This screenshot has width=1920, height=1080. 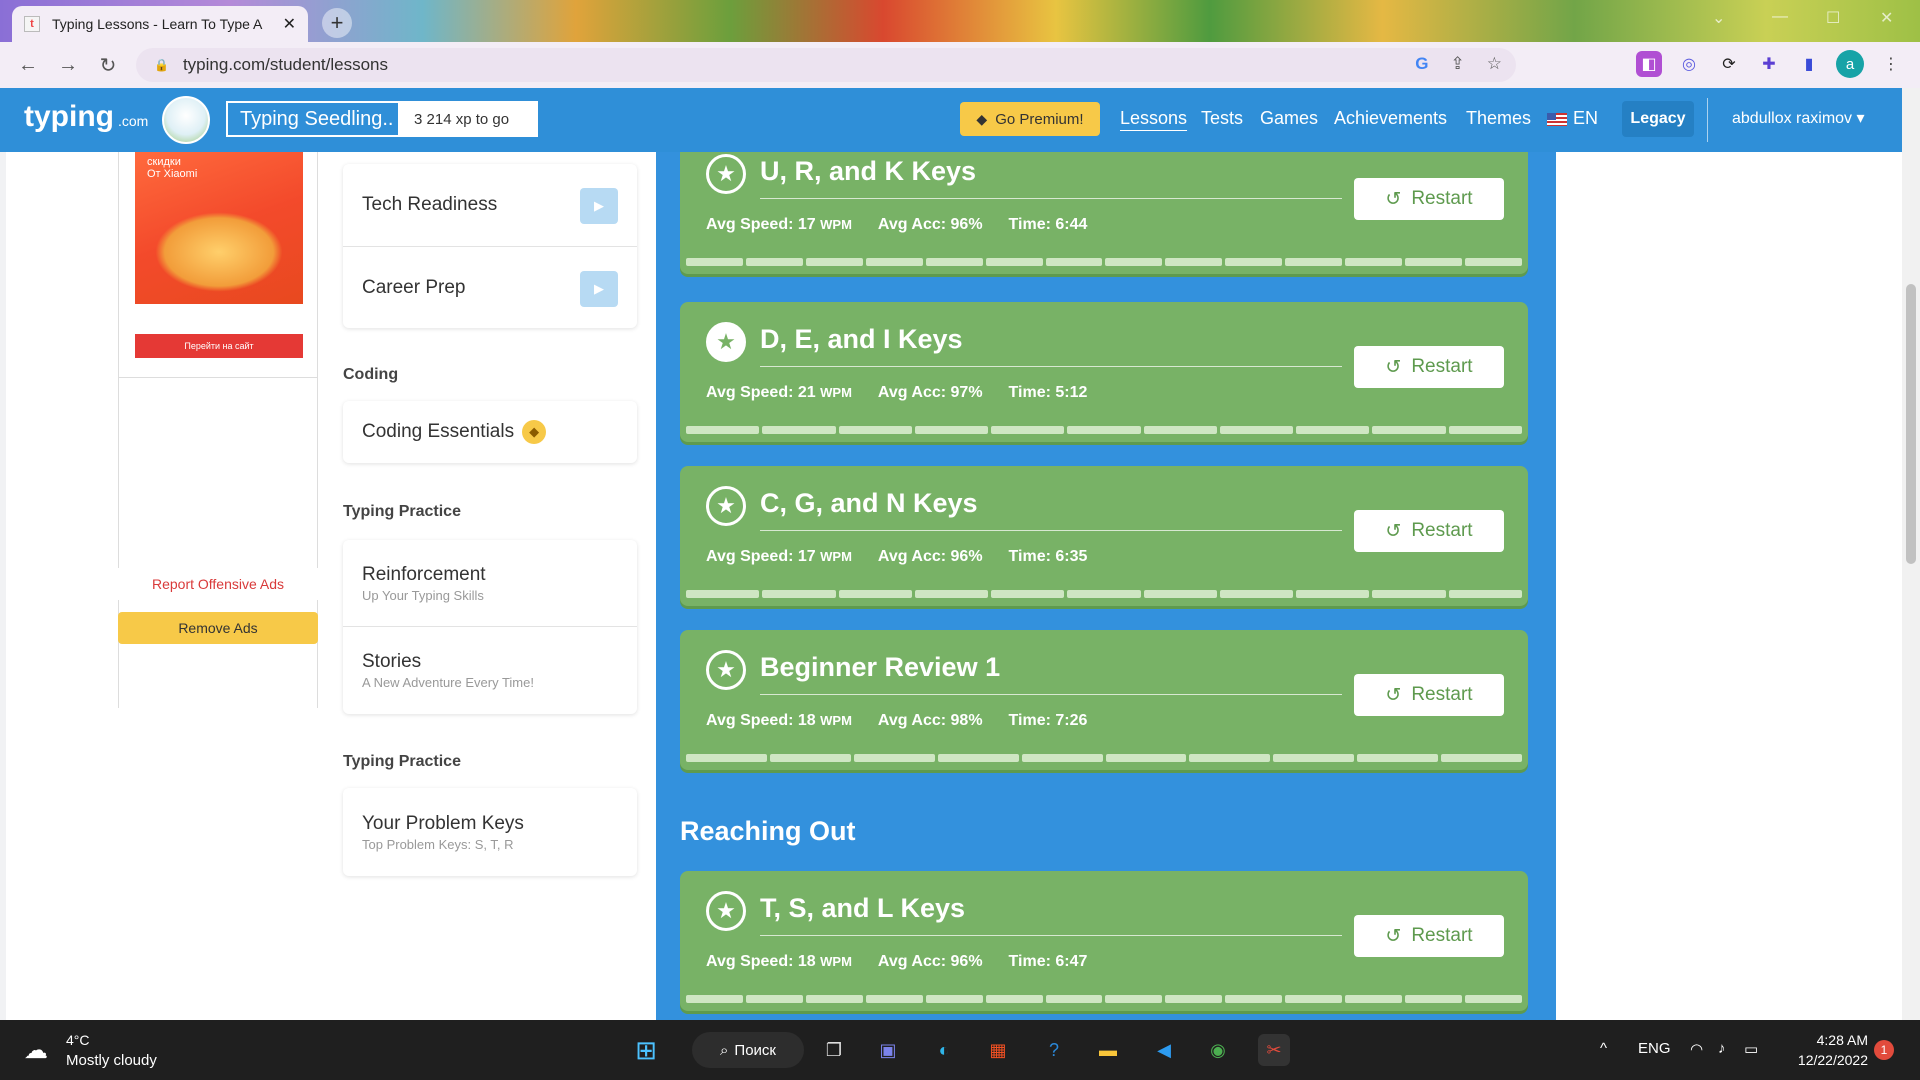 What do you see at coordinates (1780, 17) in the screenshot?
I see `minimize-icon: —` at bounding box center [1780, 17].